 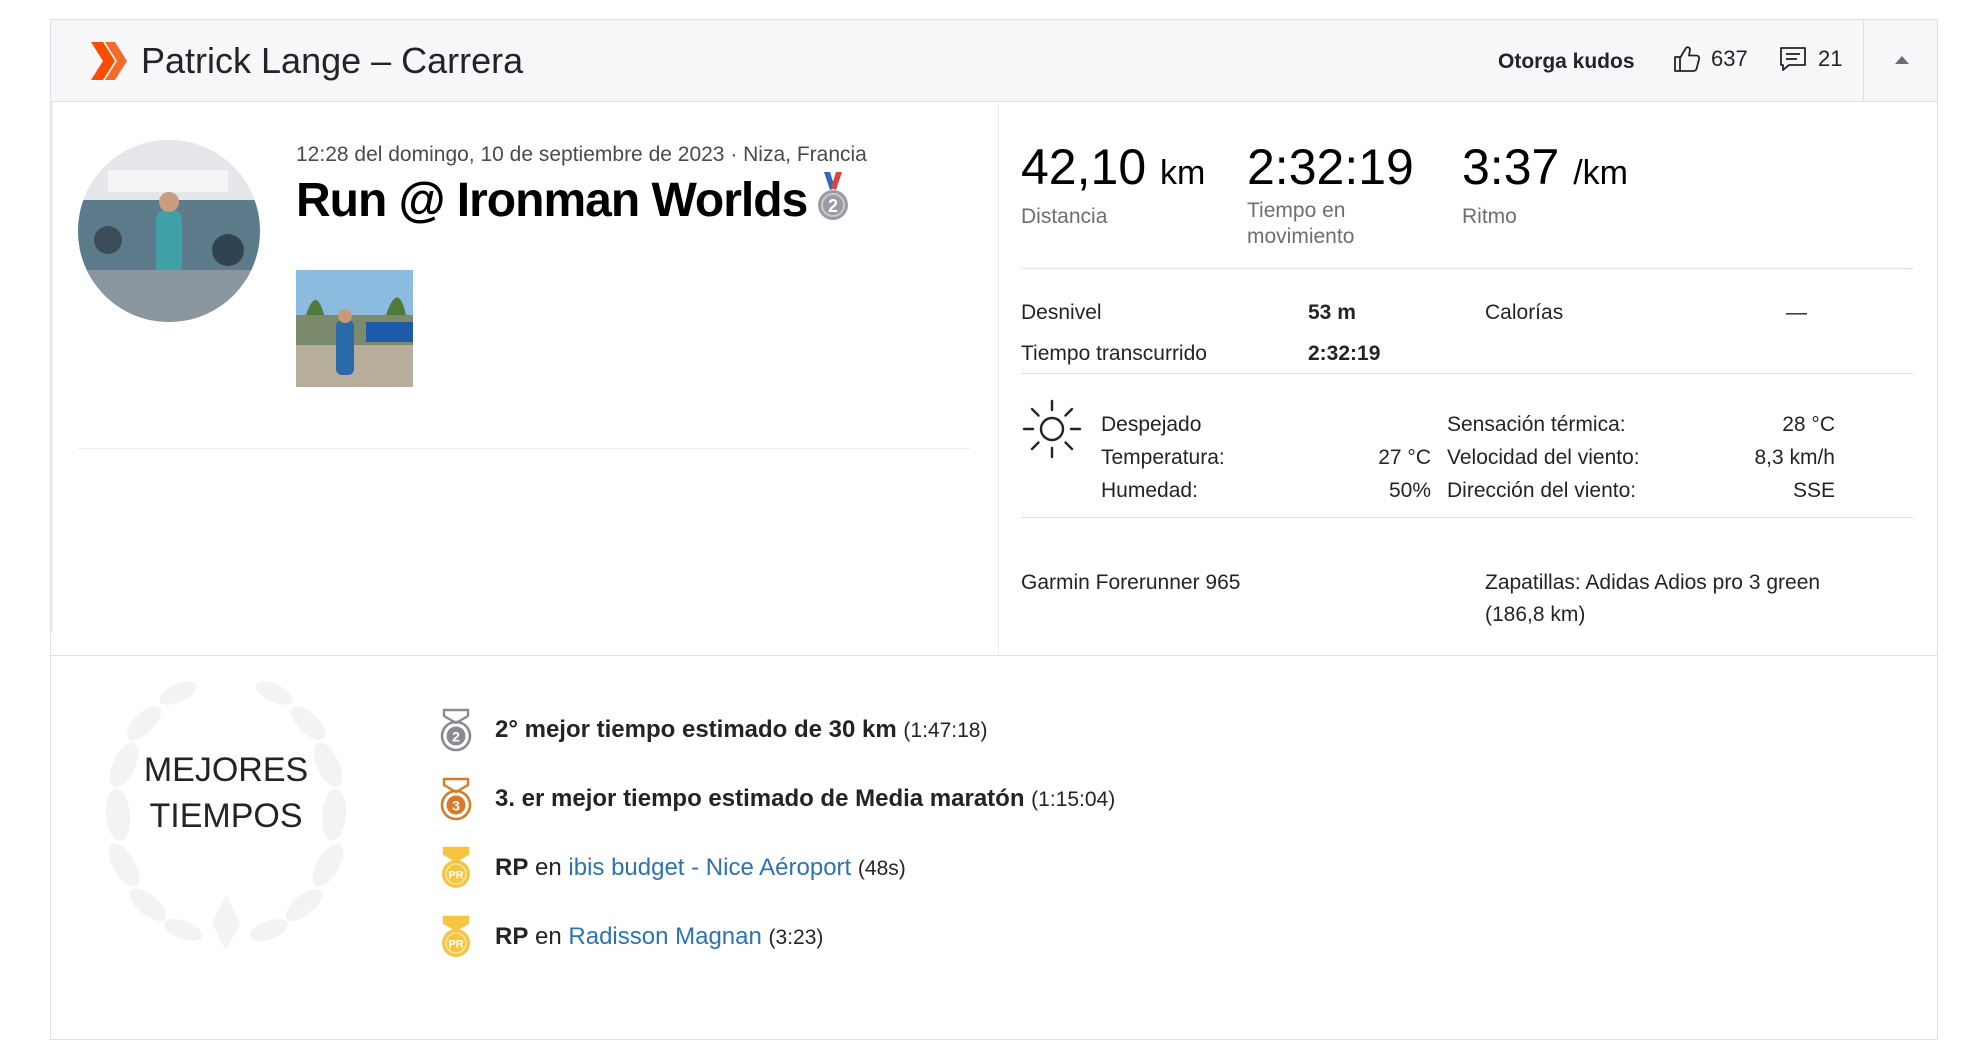 I want to click on elevation-label: Desnivel, so click(x=1061, y=312).